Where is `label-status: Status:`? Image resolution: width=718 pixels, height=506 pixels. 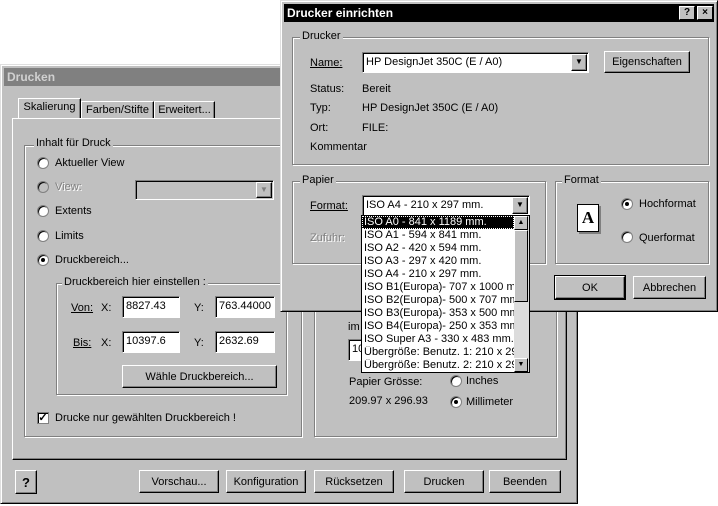
label-status: Status: is located at coordinates (327, 89).